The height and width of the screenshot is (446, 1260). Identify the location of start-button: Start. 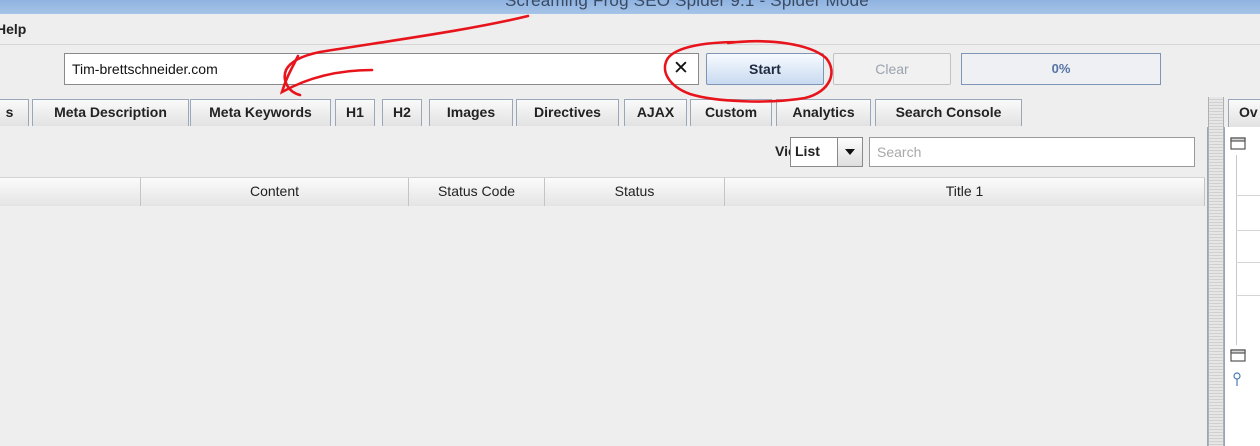
(765, 69).